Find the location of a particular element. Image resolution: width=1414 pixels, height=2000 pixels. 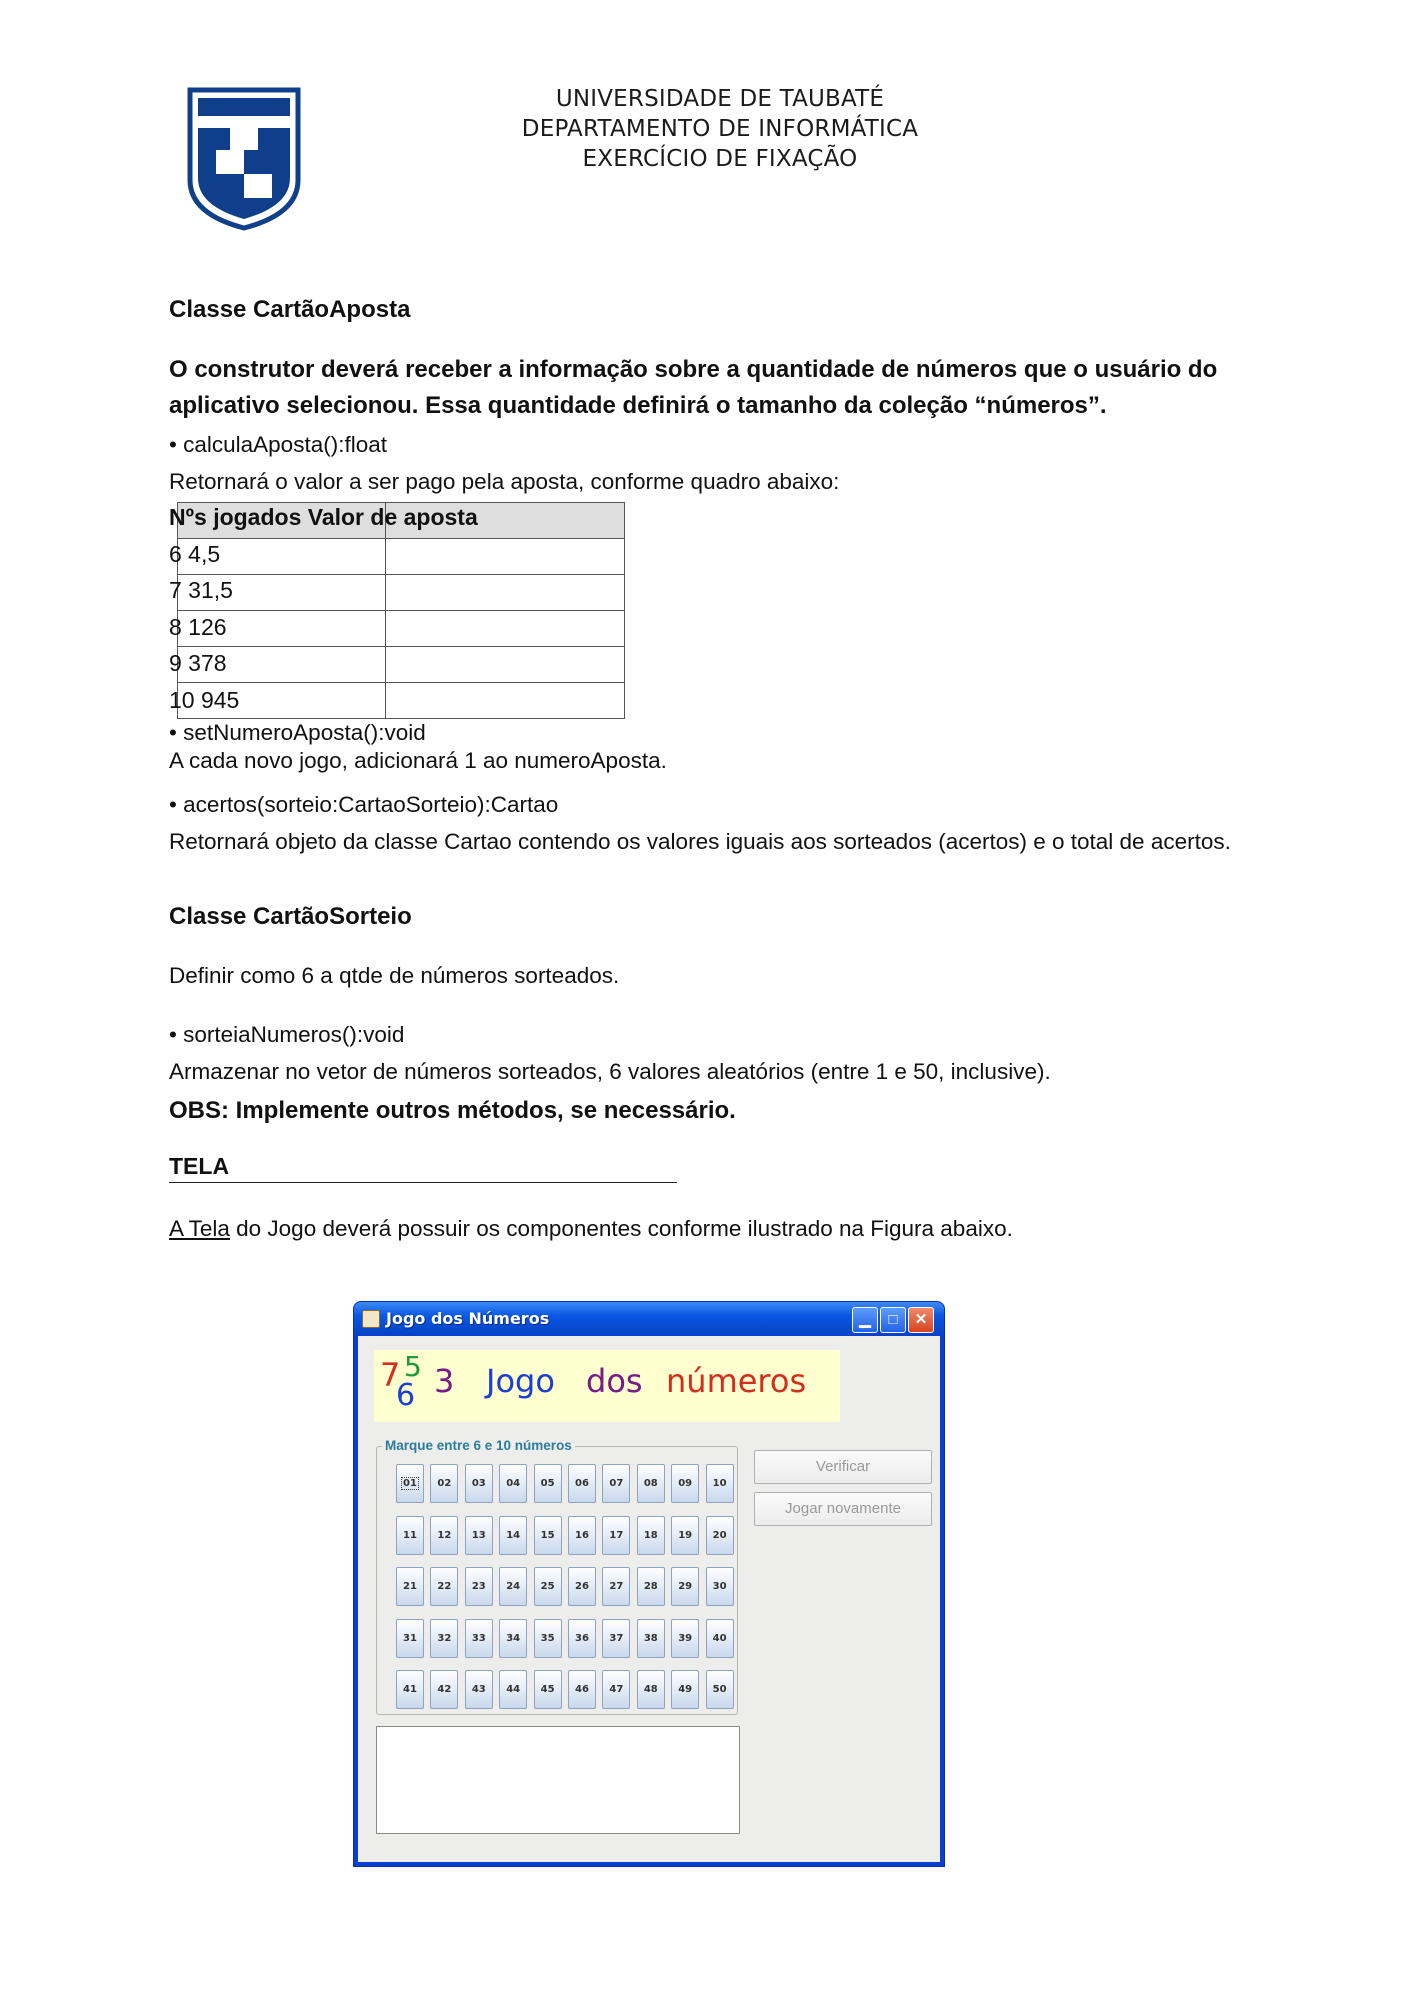

number-toggle-label: 42 is located at coordinates (444, 1689).